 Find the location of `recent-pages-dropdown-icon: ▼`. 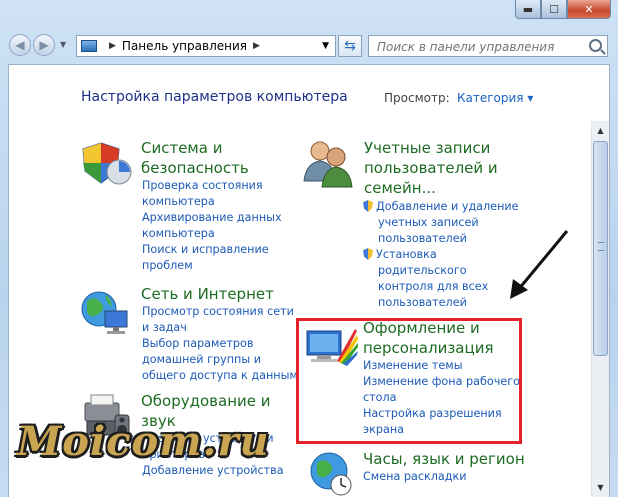

recent-pages-dropdown-icon: ▼ is located at coordinates (63, 44).